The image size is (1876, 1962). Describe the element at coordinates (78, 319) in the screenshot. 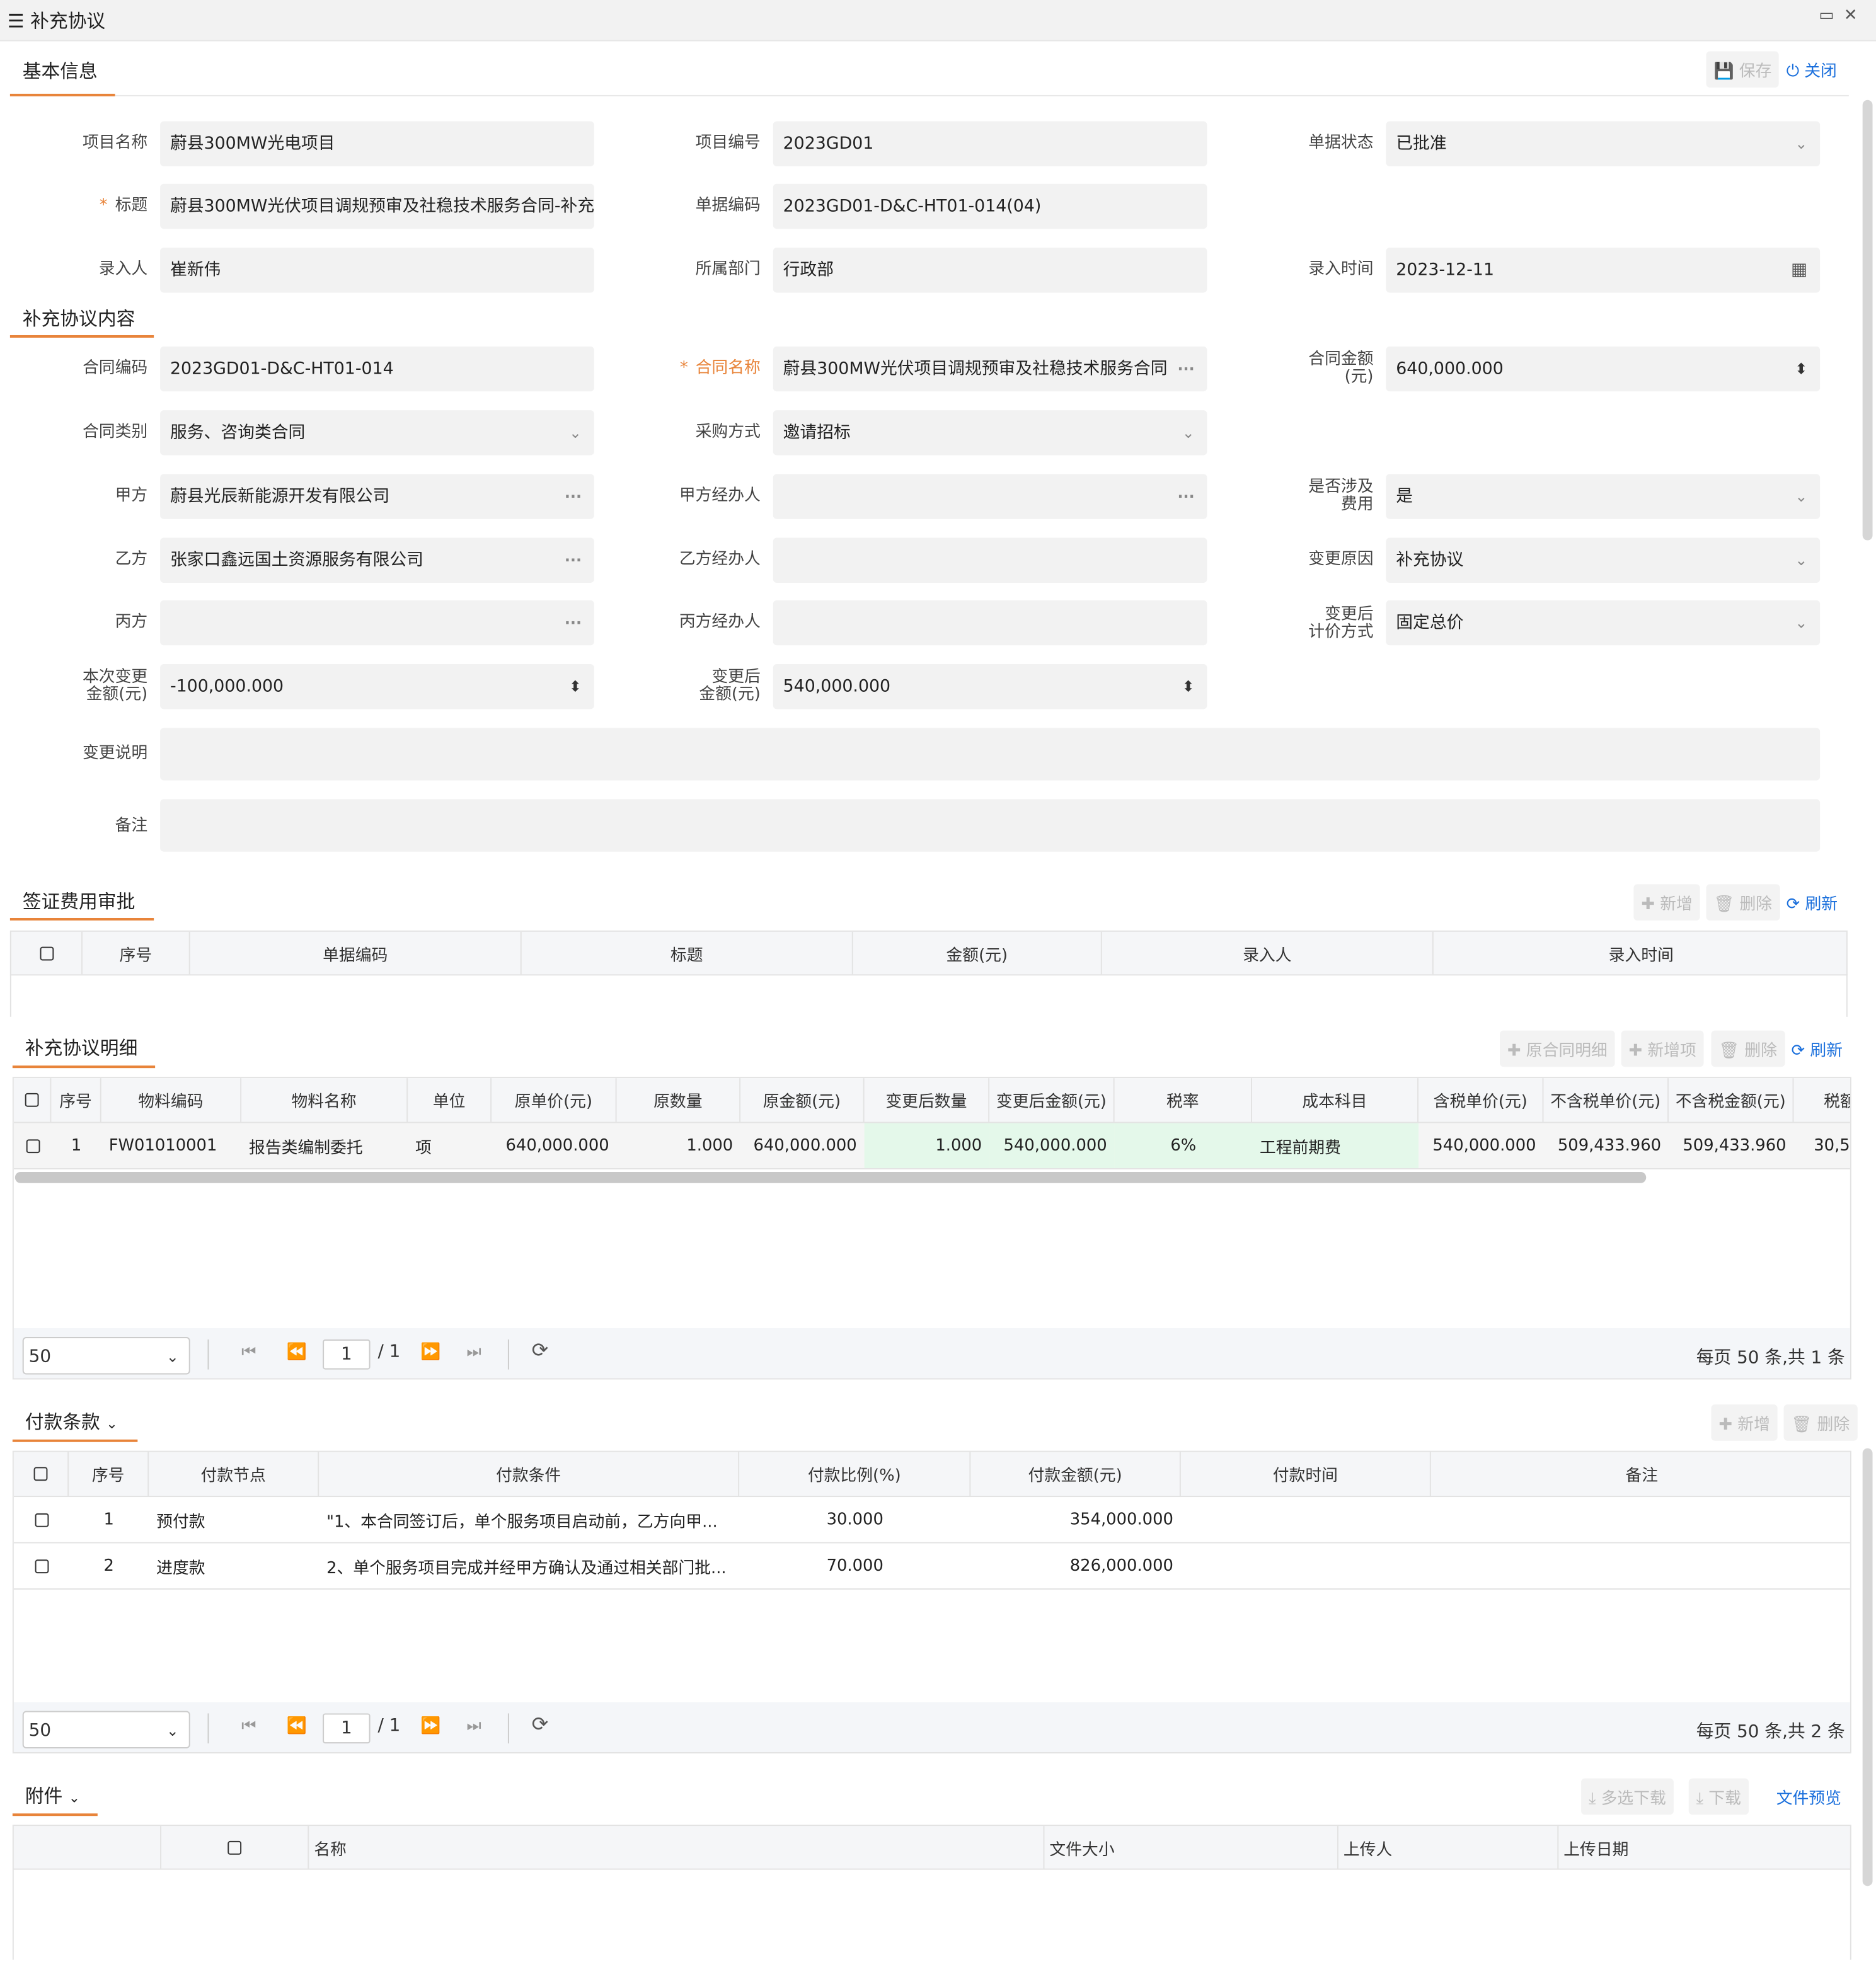

I see `section-content-title: 补充协议内容` at that location.